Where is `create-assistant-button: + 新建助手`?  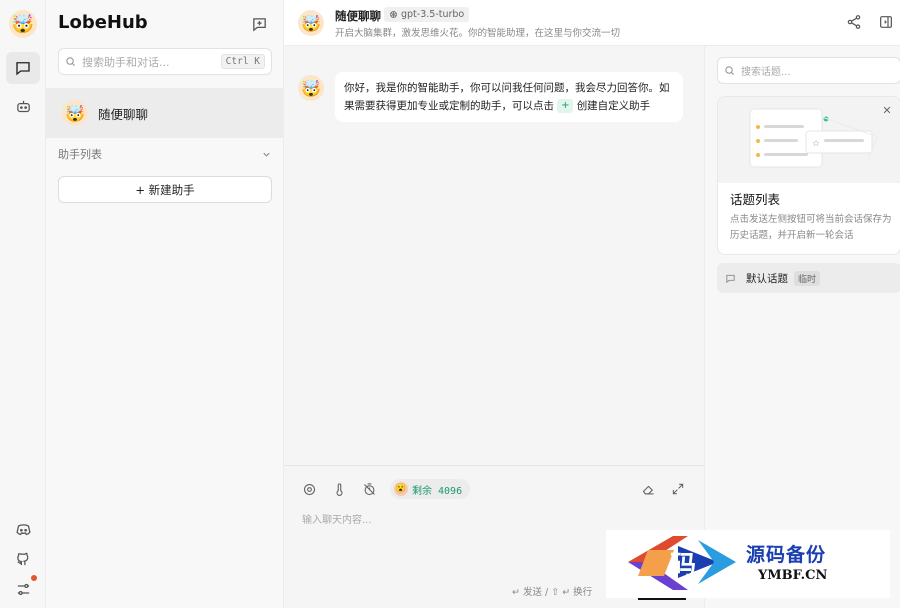 create-assistant-button: + 新建助手 is located at coordinates (165, 189).